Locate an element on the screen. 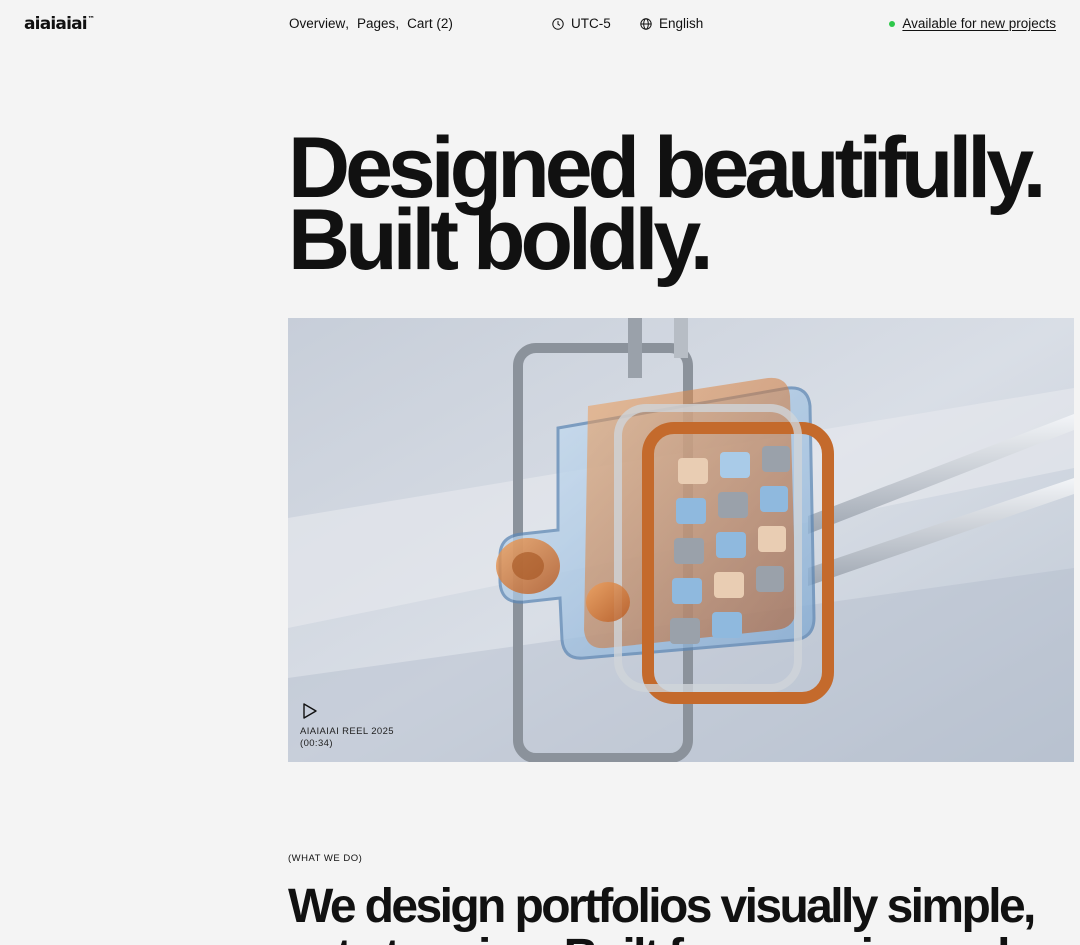 The width and height of the screenshot is (1080, 945). availability-status: Available for new projects is located at coordinates (972, 23).